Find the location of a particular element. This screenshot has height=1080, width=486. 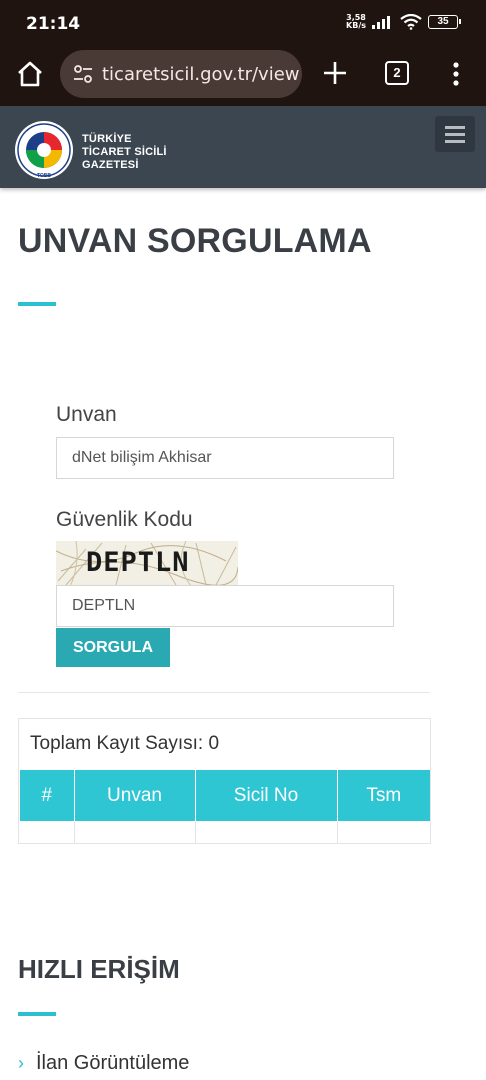

quick-access-item-label: İlan Görüntüleme is located at coordinates (113, 1063).